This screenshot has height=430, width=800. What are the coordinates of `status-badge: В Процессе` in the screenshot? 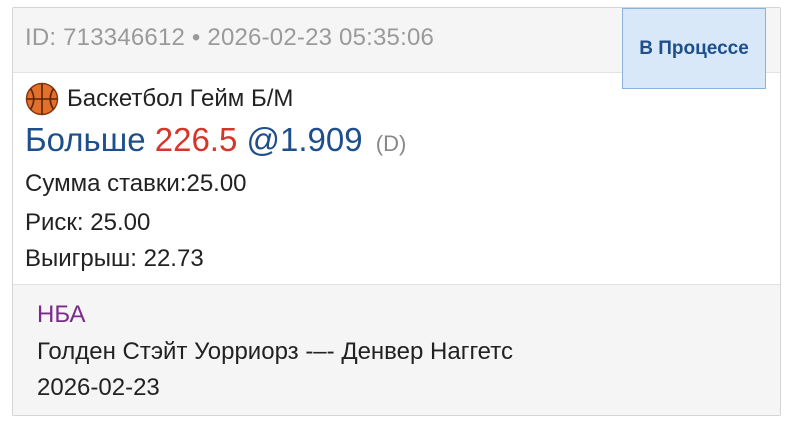 It's located at (694, 48).